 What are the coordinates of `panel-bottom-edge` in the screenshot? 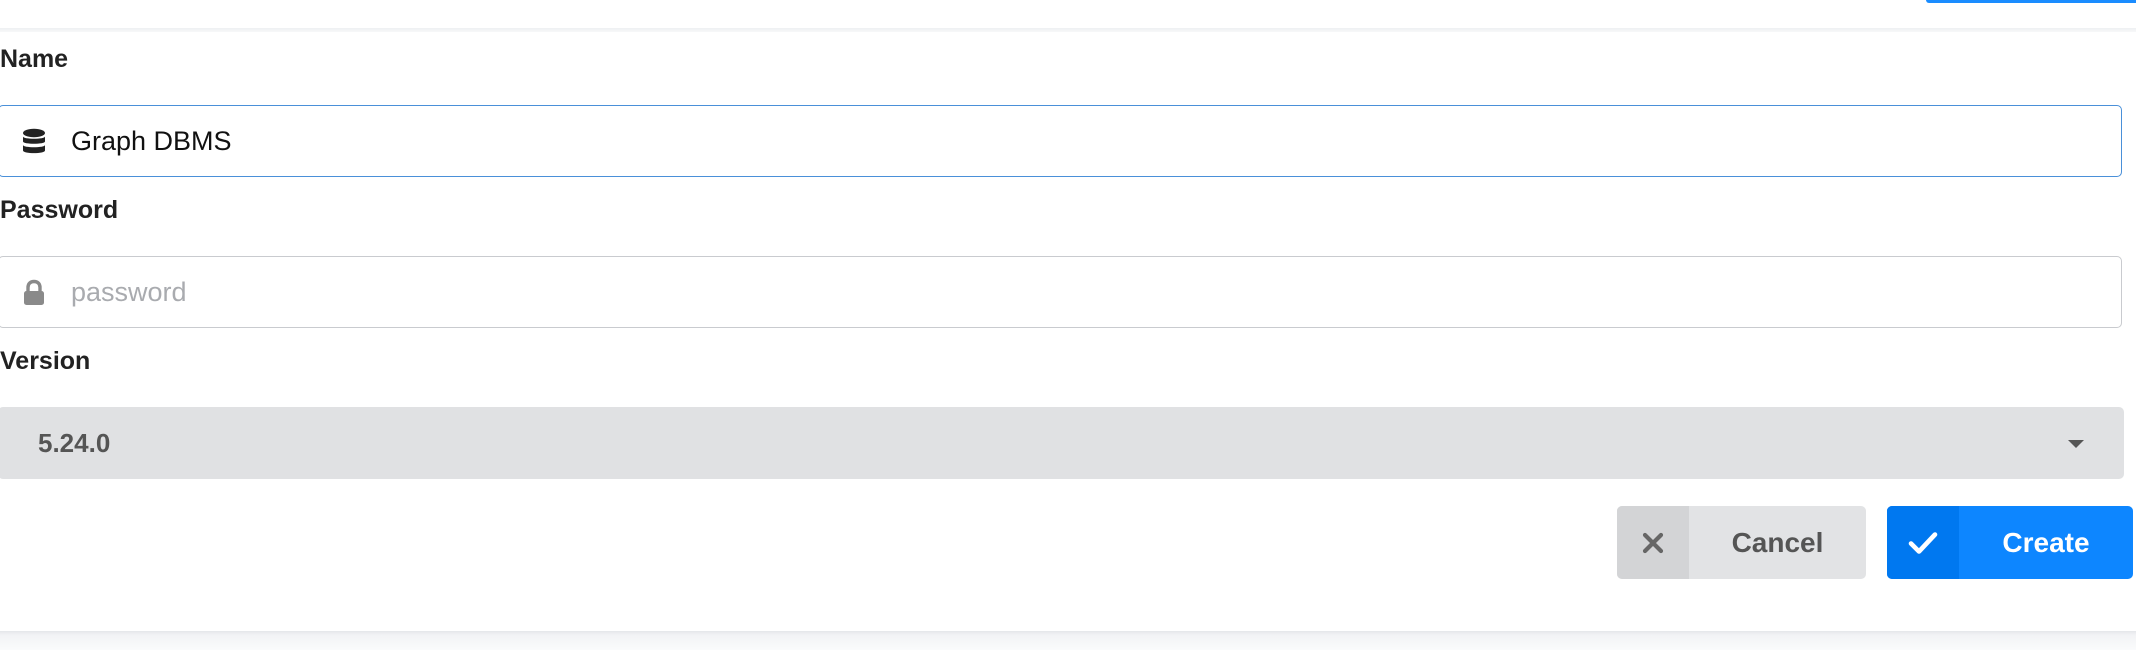 It's located at (1068, 640).